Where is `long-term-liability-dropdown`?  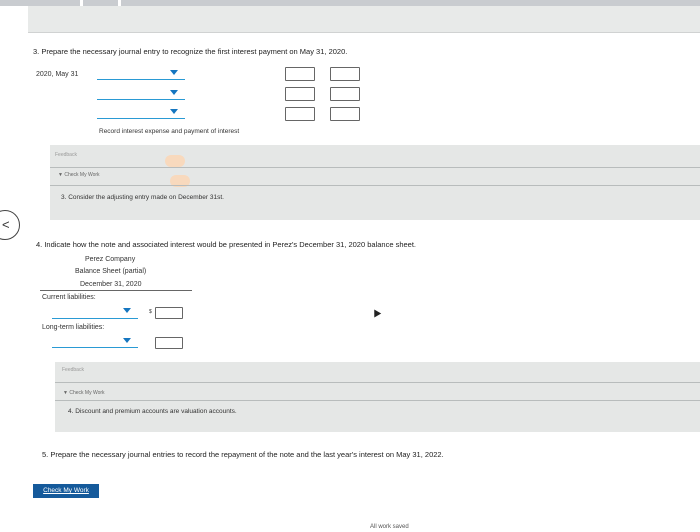 long-term-liability-dropdown is located at coordinates (95, 347).